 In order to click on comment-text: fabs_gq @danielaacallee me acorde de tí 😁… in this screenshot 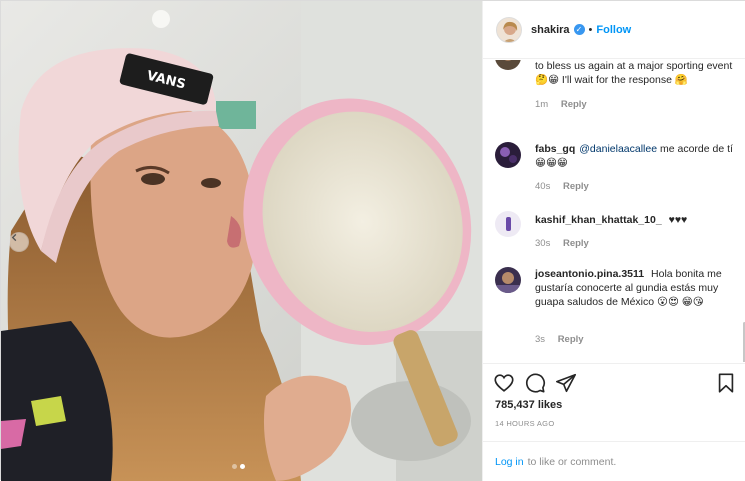, I will do `click(635, 156)`.